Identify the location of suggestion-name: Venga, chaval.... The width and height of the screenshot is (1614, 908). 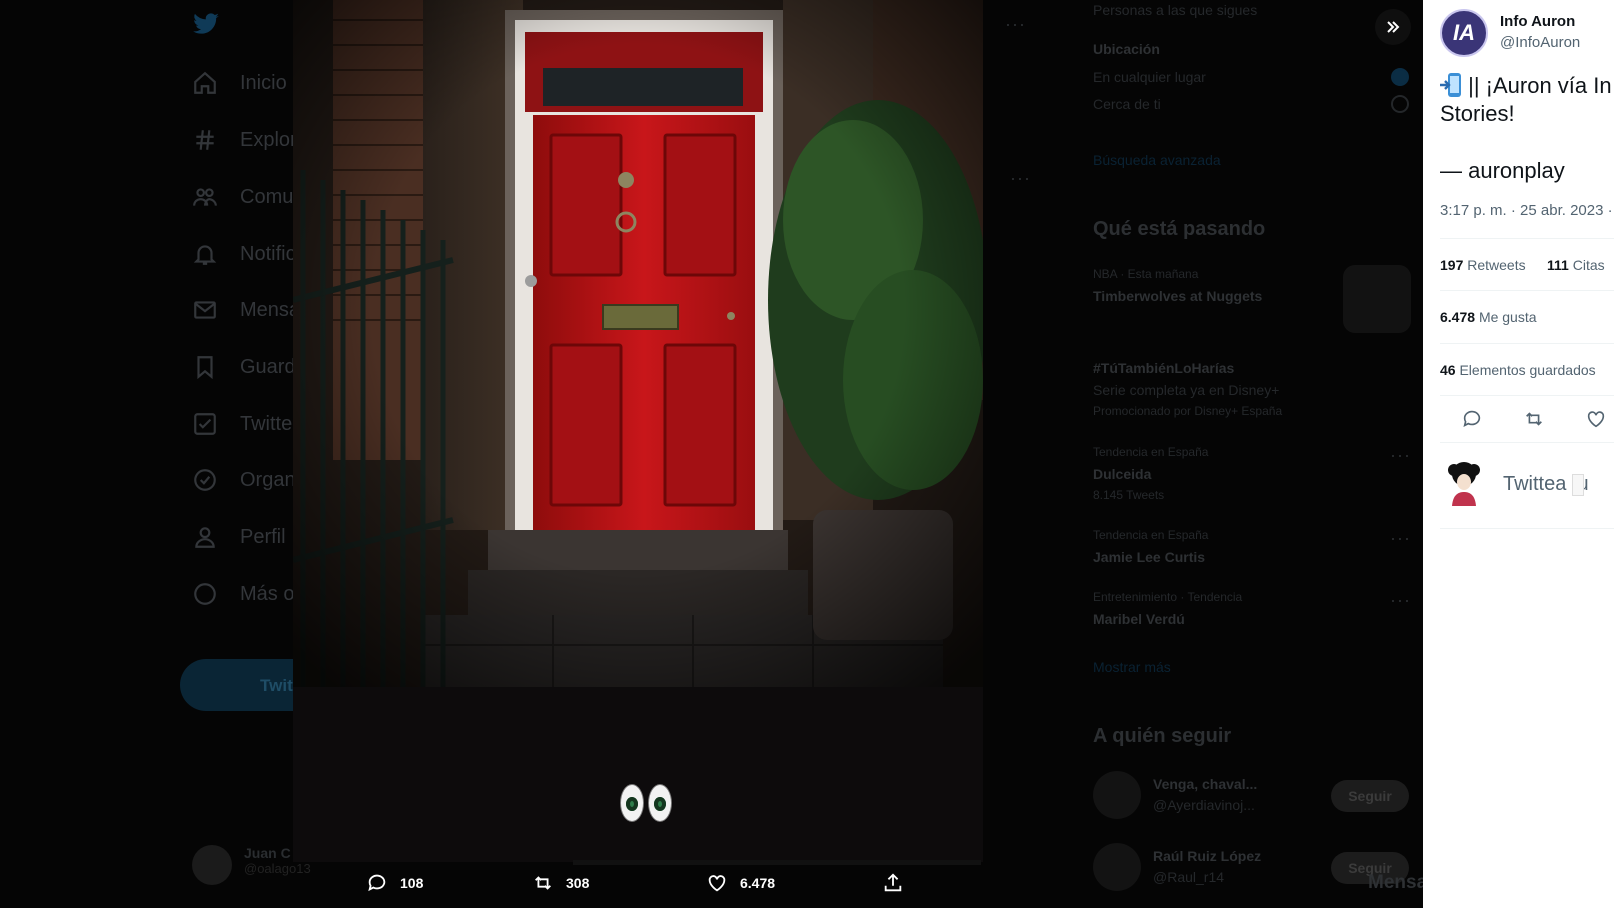
(1205, 784).